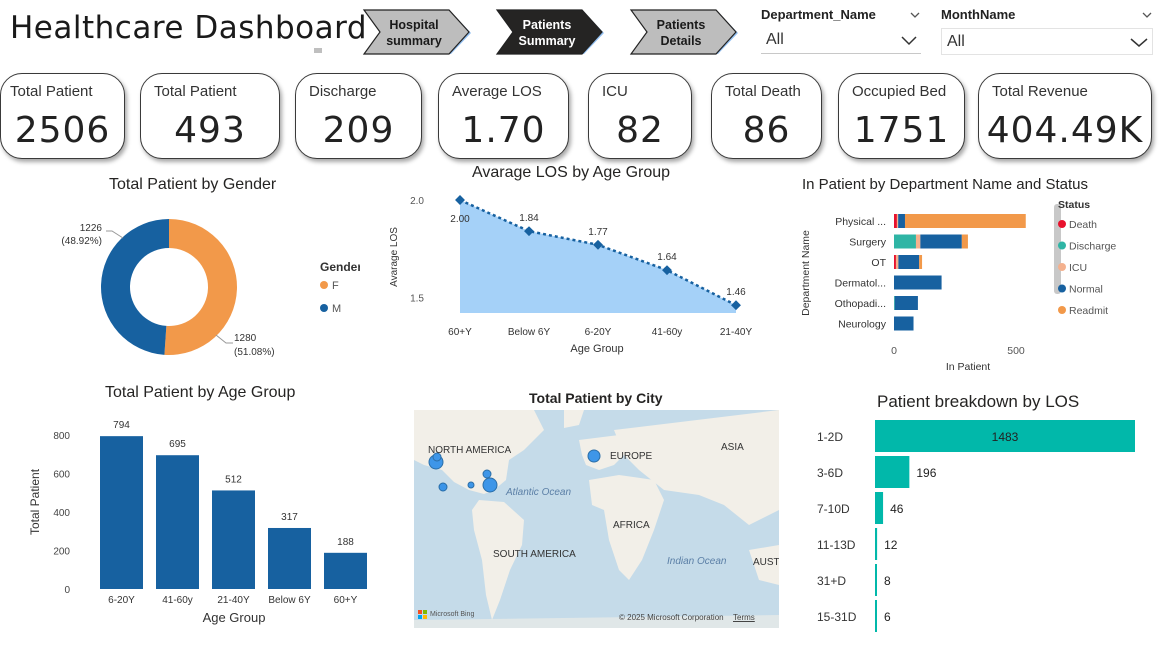 This screenshot has height=654, width=1159. Describe the element at coordinates (887, 581) in the screenshot. I see `data-label: 8` at that location.